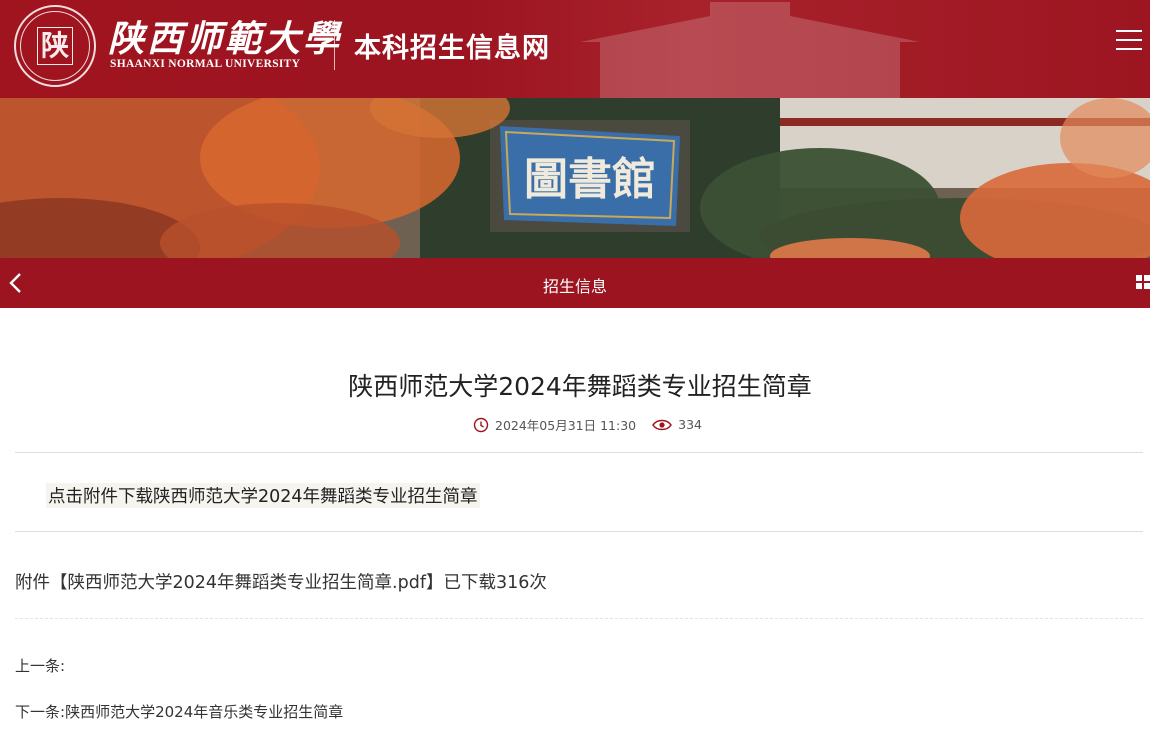 The image size is (1150, 750). Describe the element at coordinates (662, 424) in the screenshot. I see `eye-icon` at that location.